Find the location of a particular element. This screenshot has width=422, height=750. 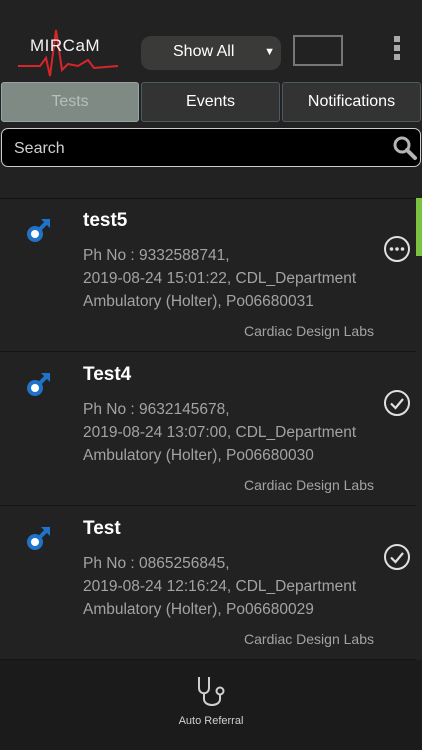

filter-dropdown: Show All ▼ is located at coordinates (211, 53).